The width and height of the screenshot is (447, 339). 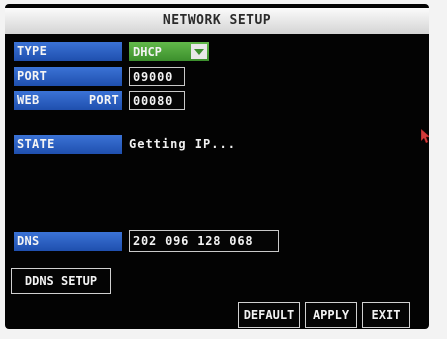 I want to click on dns-label: DNS, so click(x=68, y=241).